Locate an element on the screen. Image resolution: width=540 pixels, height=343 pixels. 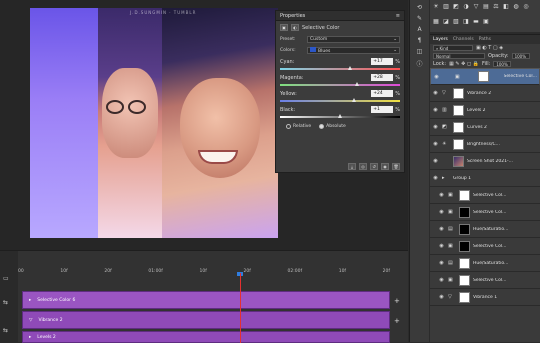
brush-icon: ✎ is located at coordinates (419, 18).